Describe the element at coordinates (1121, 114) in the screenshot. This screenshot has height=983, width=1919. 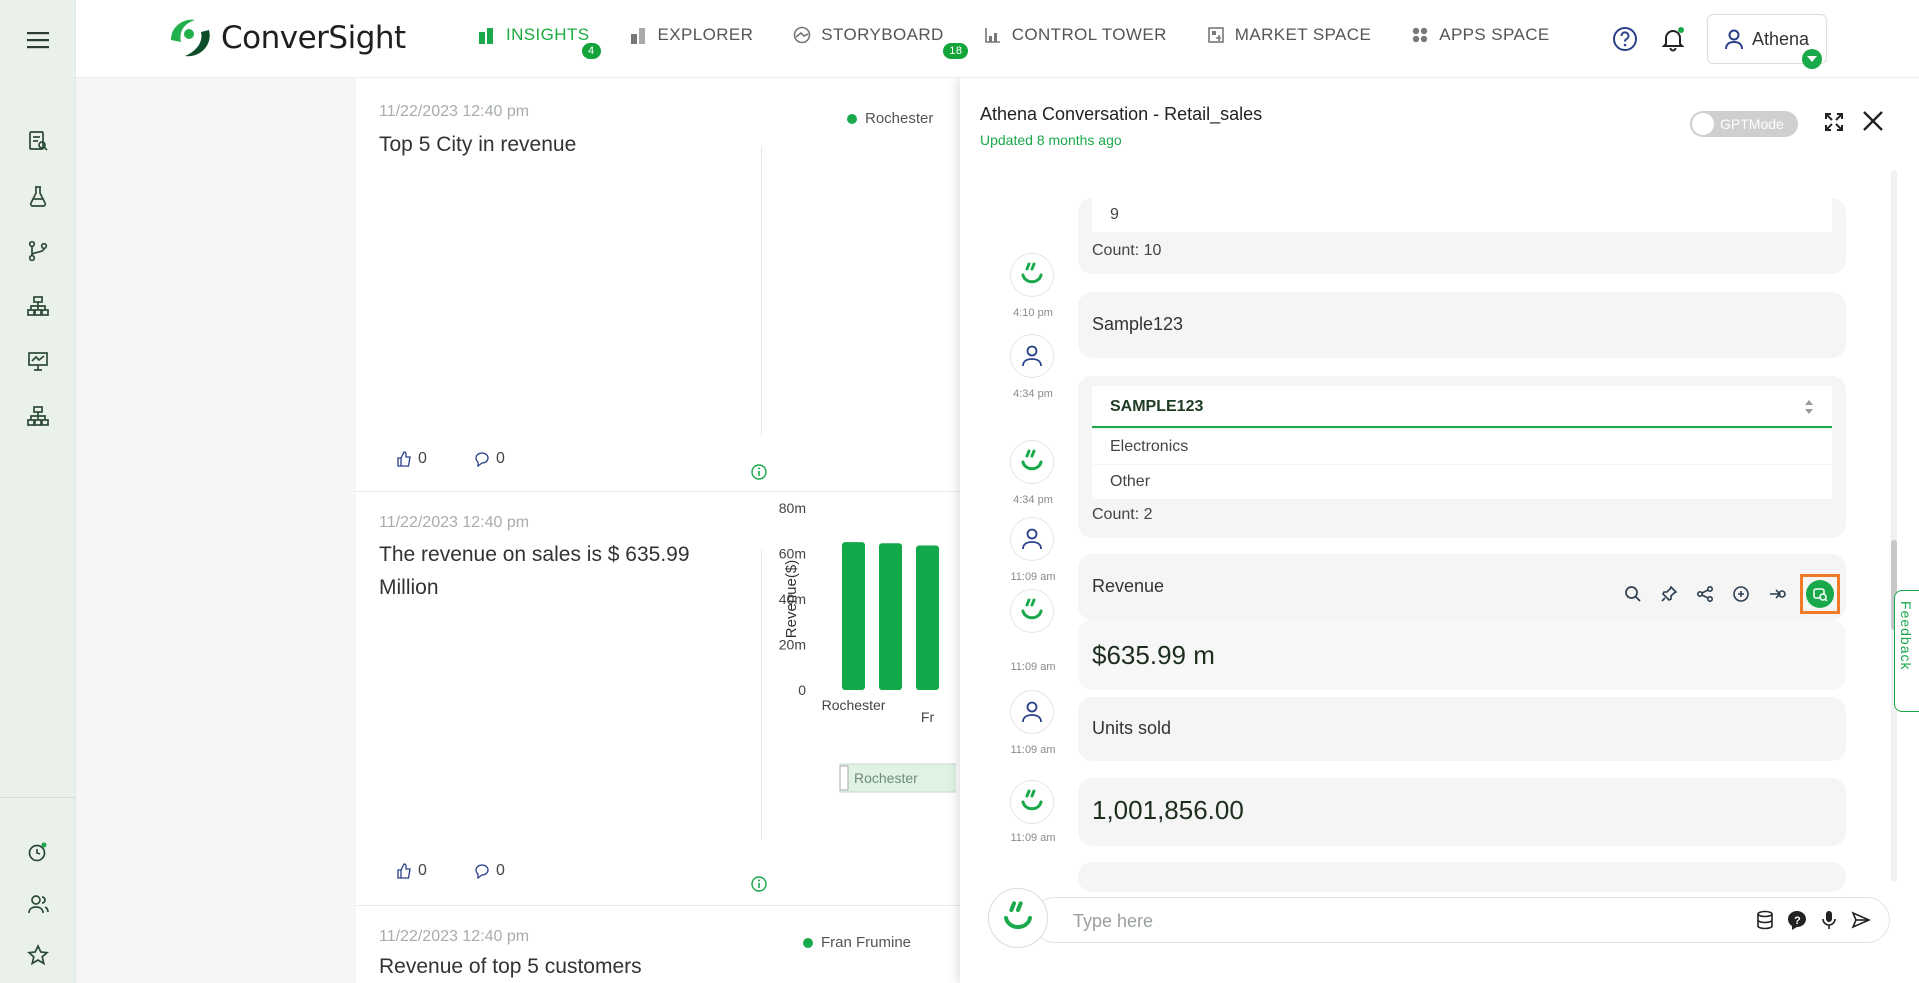
I see `panel-title: Athena Conversation - Retail_sales` at that location.